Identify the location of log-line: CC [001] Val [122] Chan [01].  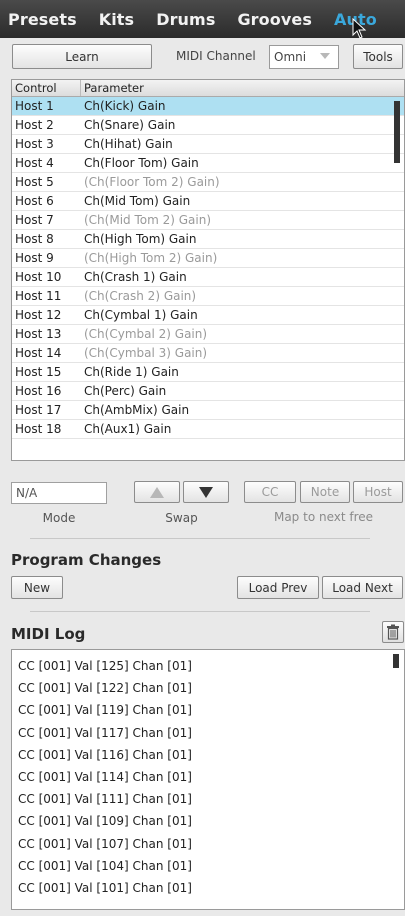
(105, 688).